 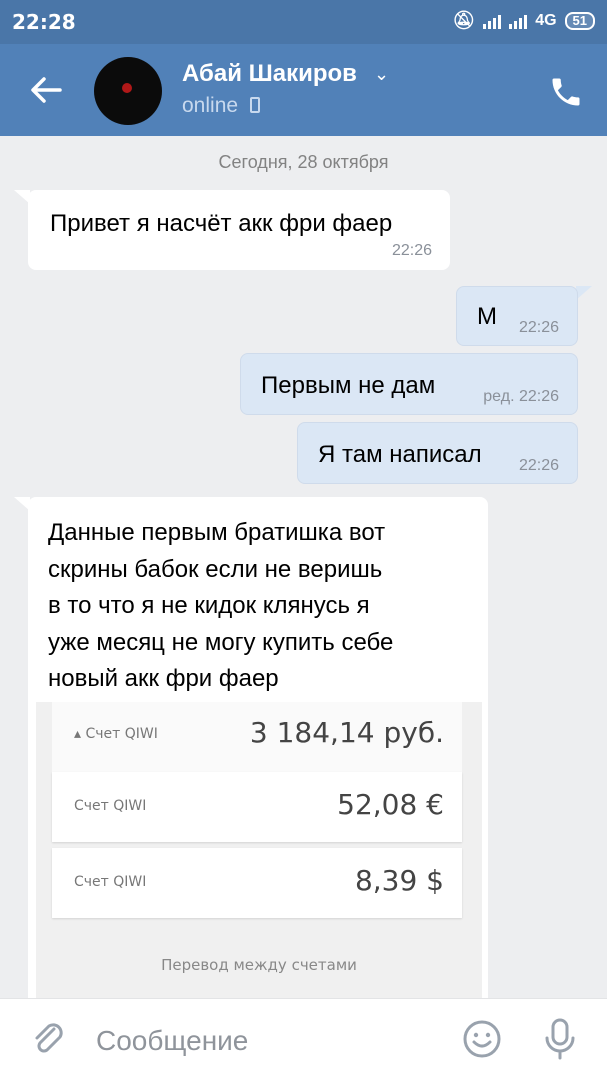 What do you see at coordinates (492, 21) in the screenshot?
I see `signal-icon` at bounding box center [492, 21].